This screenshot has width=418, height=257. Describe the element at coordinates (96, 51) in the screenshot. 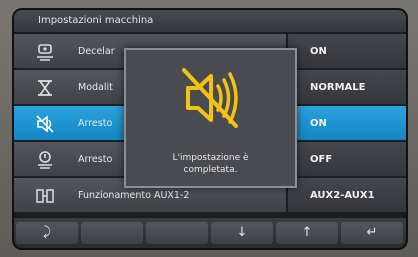

I see `setting-label: Decelar` at that location.